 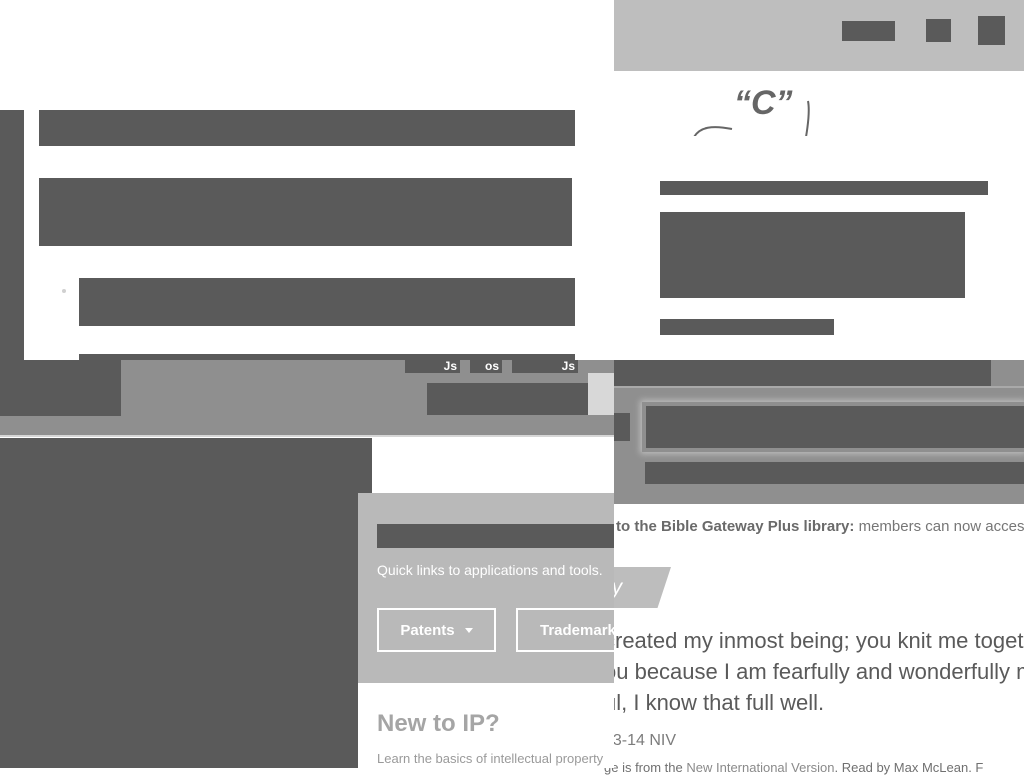 I want to click on menu-icon, so click(x=991, y=30).